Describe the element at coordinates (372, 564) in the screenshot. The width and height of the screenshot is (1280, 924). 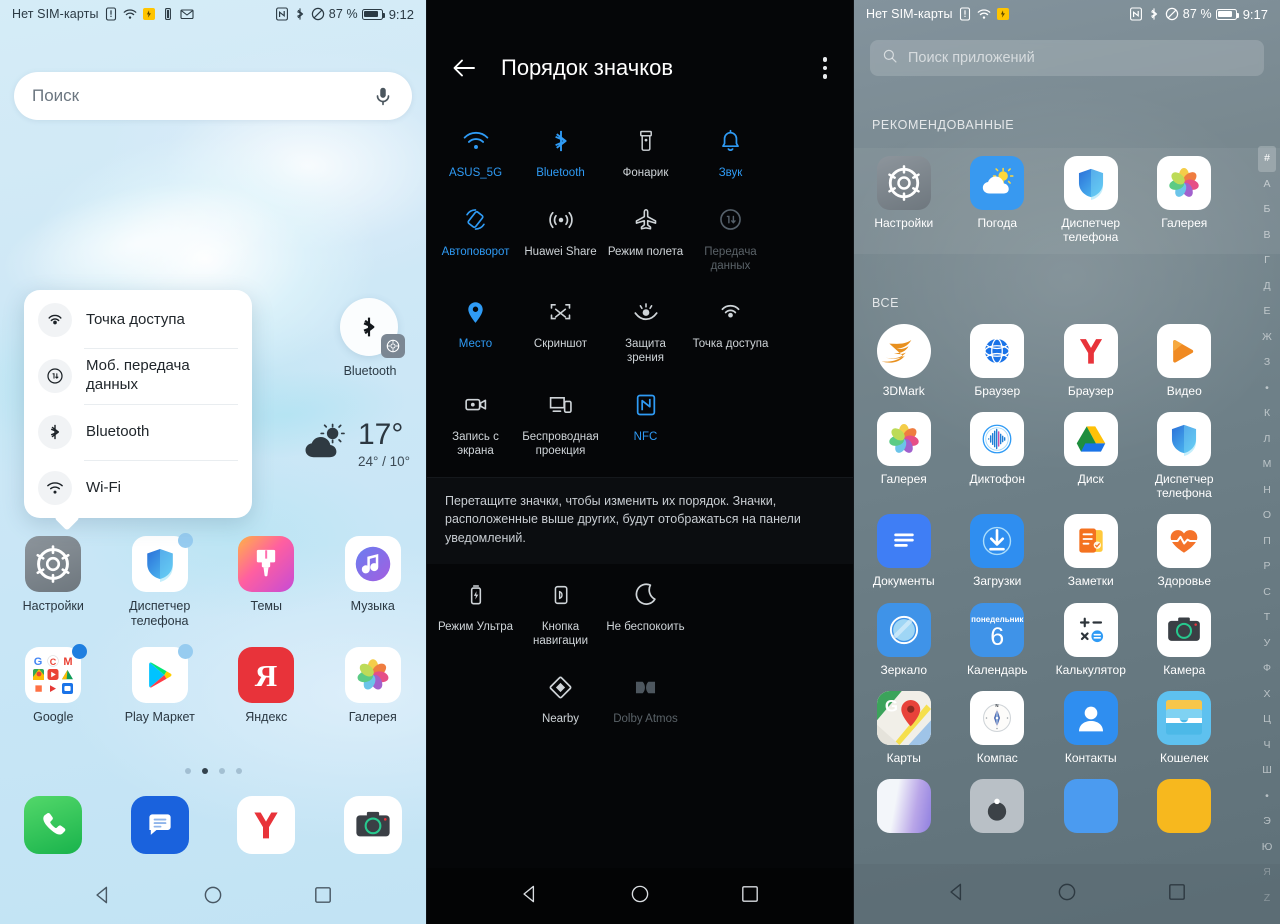
I see `music-note-icon` at that location.